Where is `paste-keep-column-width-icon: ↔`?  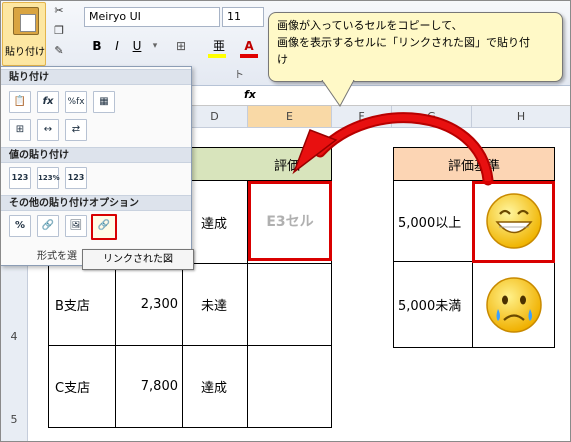
paste-keep-column-width-icon: ↔ is located at coordinates (48, 130).